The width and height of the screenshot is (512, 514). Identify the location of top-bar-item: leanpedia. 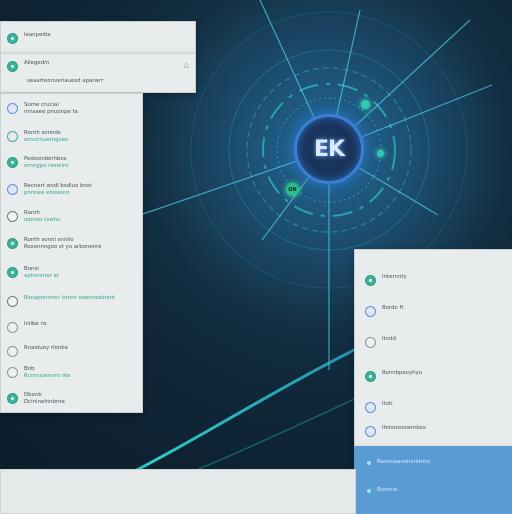
(98, 38).